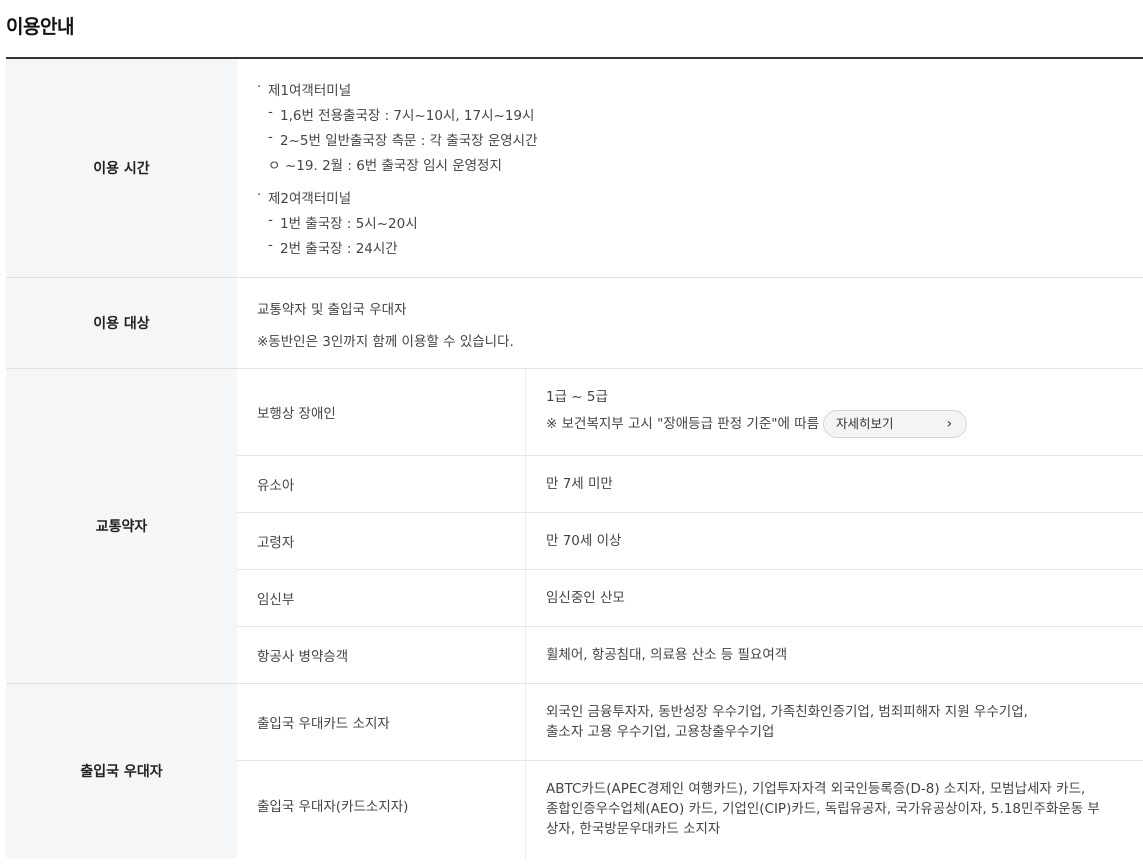 This screenshot has height=864, width=1143. Describe the element at coordinates (700, 323) in the screenshot. I see `target-content: 교통약자 및 출입국 우대자 ※동반인은 3인까지 함께 이용할 수 있습니다.` at that location.